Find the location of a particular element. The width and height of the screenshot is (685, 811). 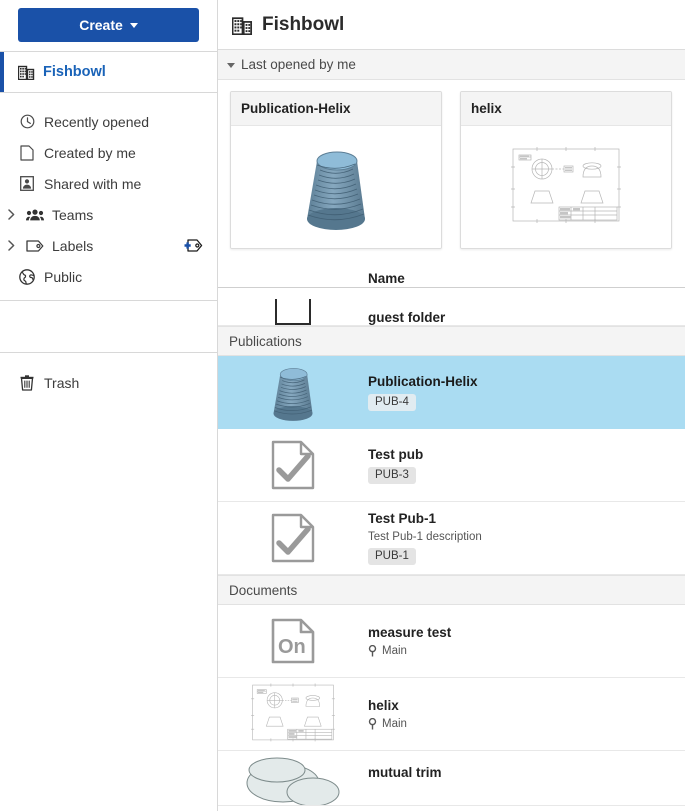

sidebar-item-public: Public is located at coordinates (108, 276).